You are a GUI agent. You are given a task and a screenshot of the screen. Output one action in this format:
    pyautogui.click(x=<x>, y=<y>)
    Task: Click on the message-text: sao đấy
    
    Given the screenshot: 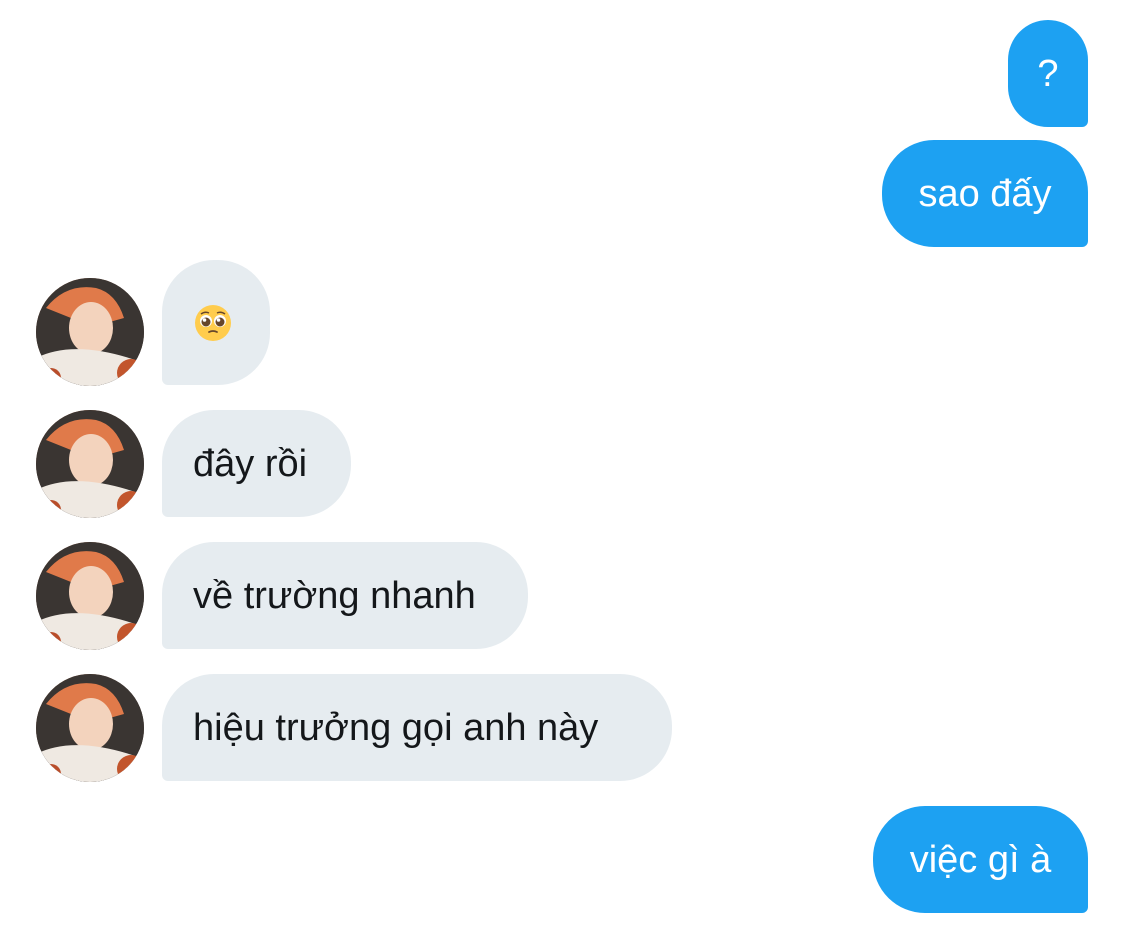 What is the action you would take?
    pyautogui.click(x=985, y=193)
    